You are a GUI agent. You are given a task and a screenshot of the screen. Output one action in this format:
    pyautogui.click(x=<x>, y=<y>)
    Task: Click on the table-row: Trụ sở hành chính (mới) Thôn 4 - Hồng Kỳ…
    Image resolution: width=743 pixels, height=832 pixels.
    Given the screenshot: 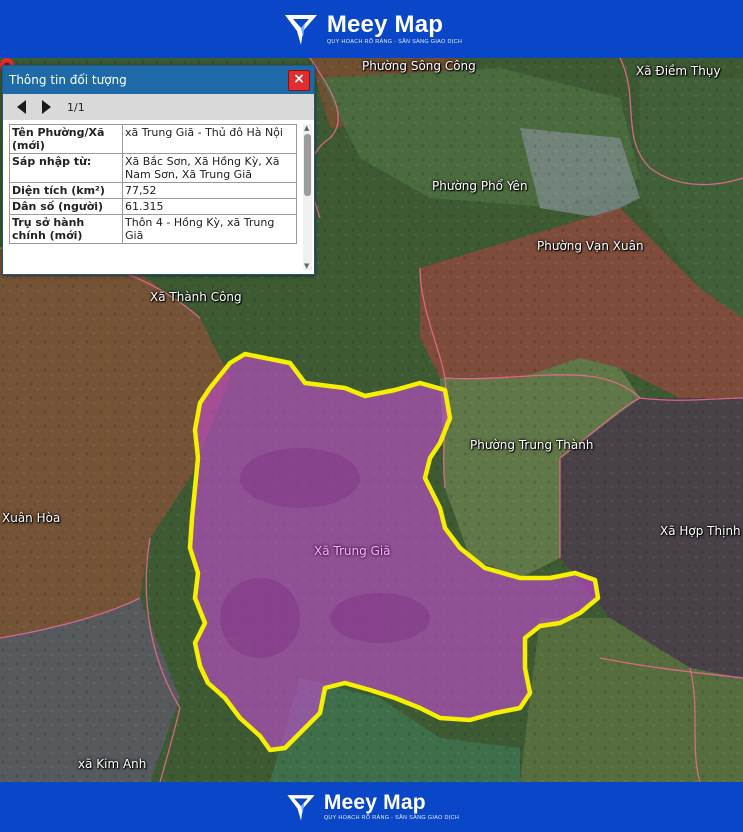 What is the action you would take?
    pyautogui.click(x=153, y=229)
    